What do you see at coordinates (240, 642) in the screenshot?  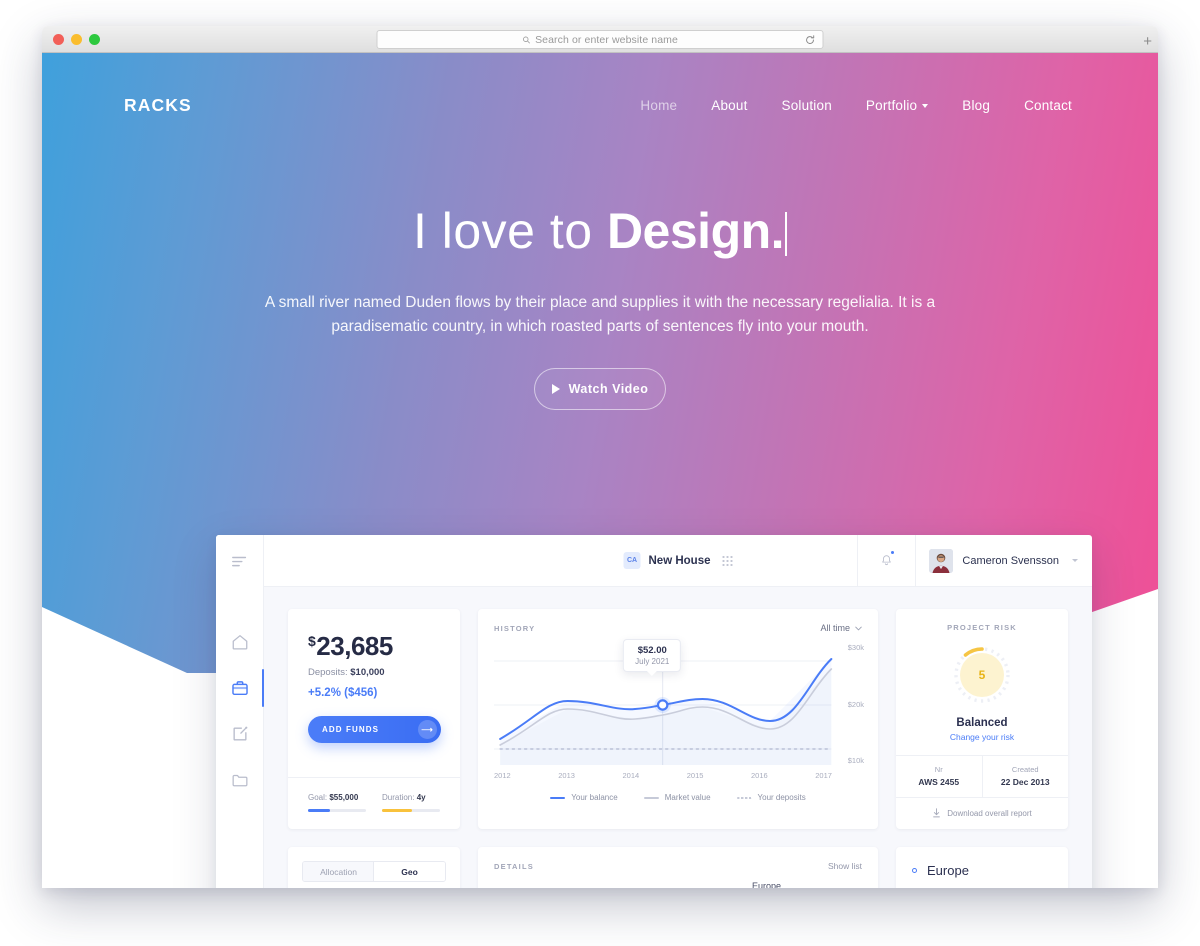 I see `home-icon` at bounding box center [240, 642].